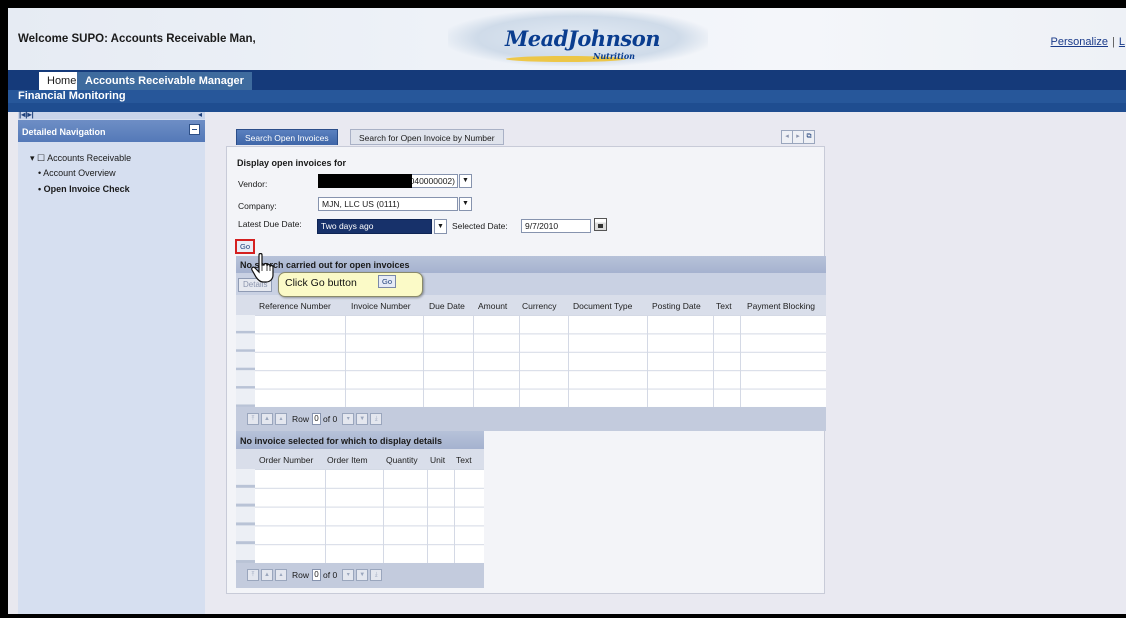 The width and height of the screenshot is (1126, 618). What do you see at coordinates (365, 181) in the screenshot?
I see `vendor-redaction` at bounding box center [365, 181].